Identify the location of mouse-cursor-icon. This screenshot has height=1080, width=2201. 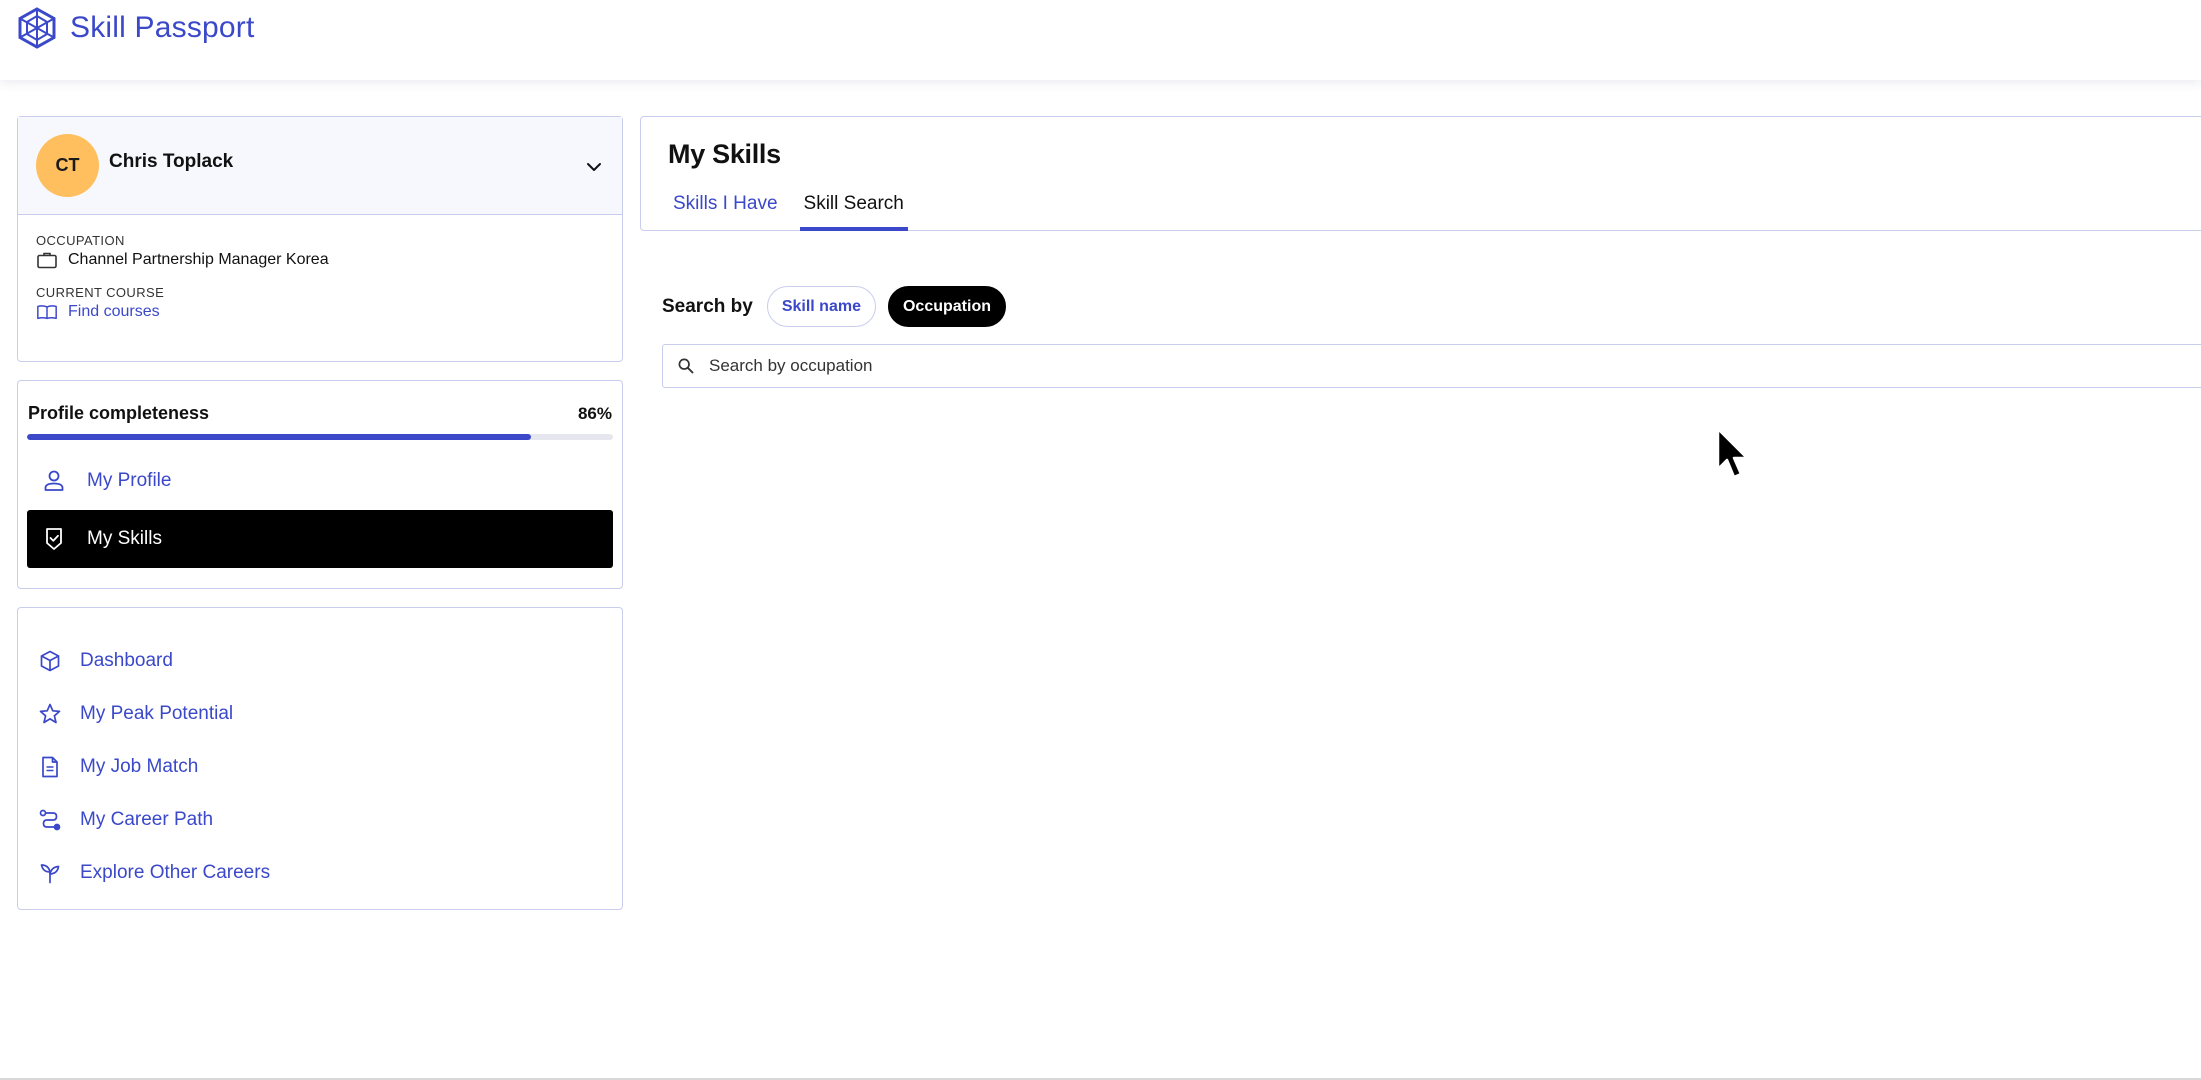
(1732, 453).